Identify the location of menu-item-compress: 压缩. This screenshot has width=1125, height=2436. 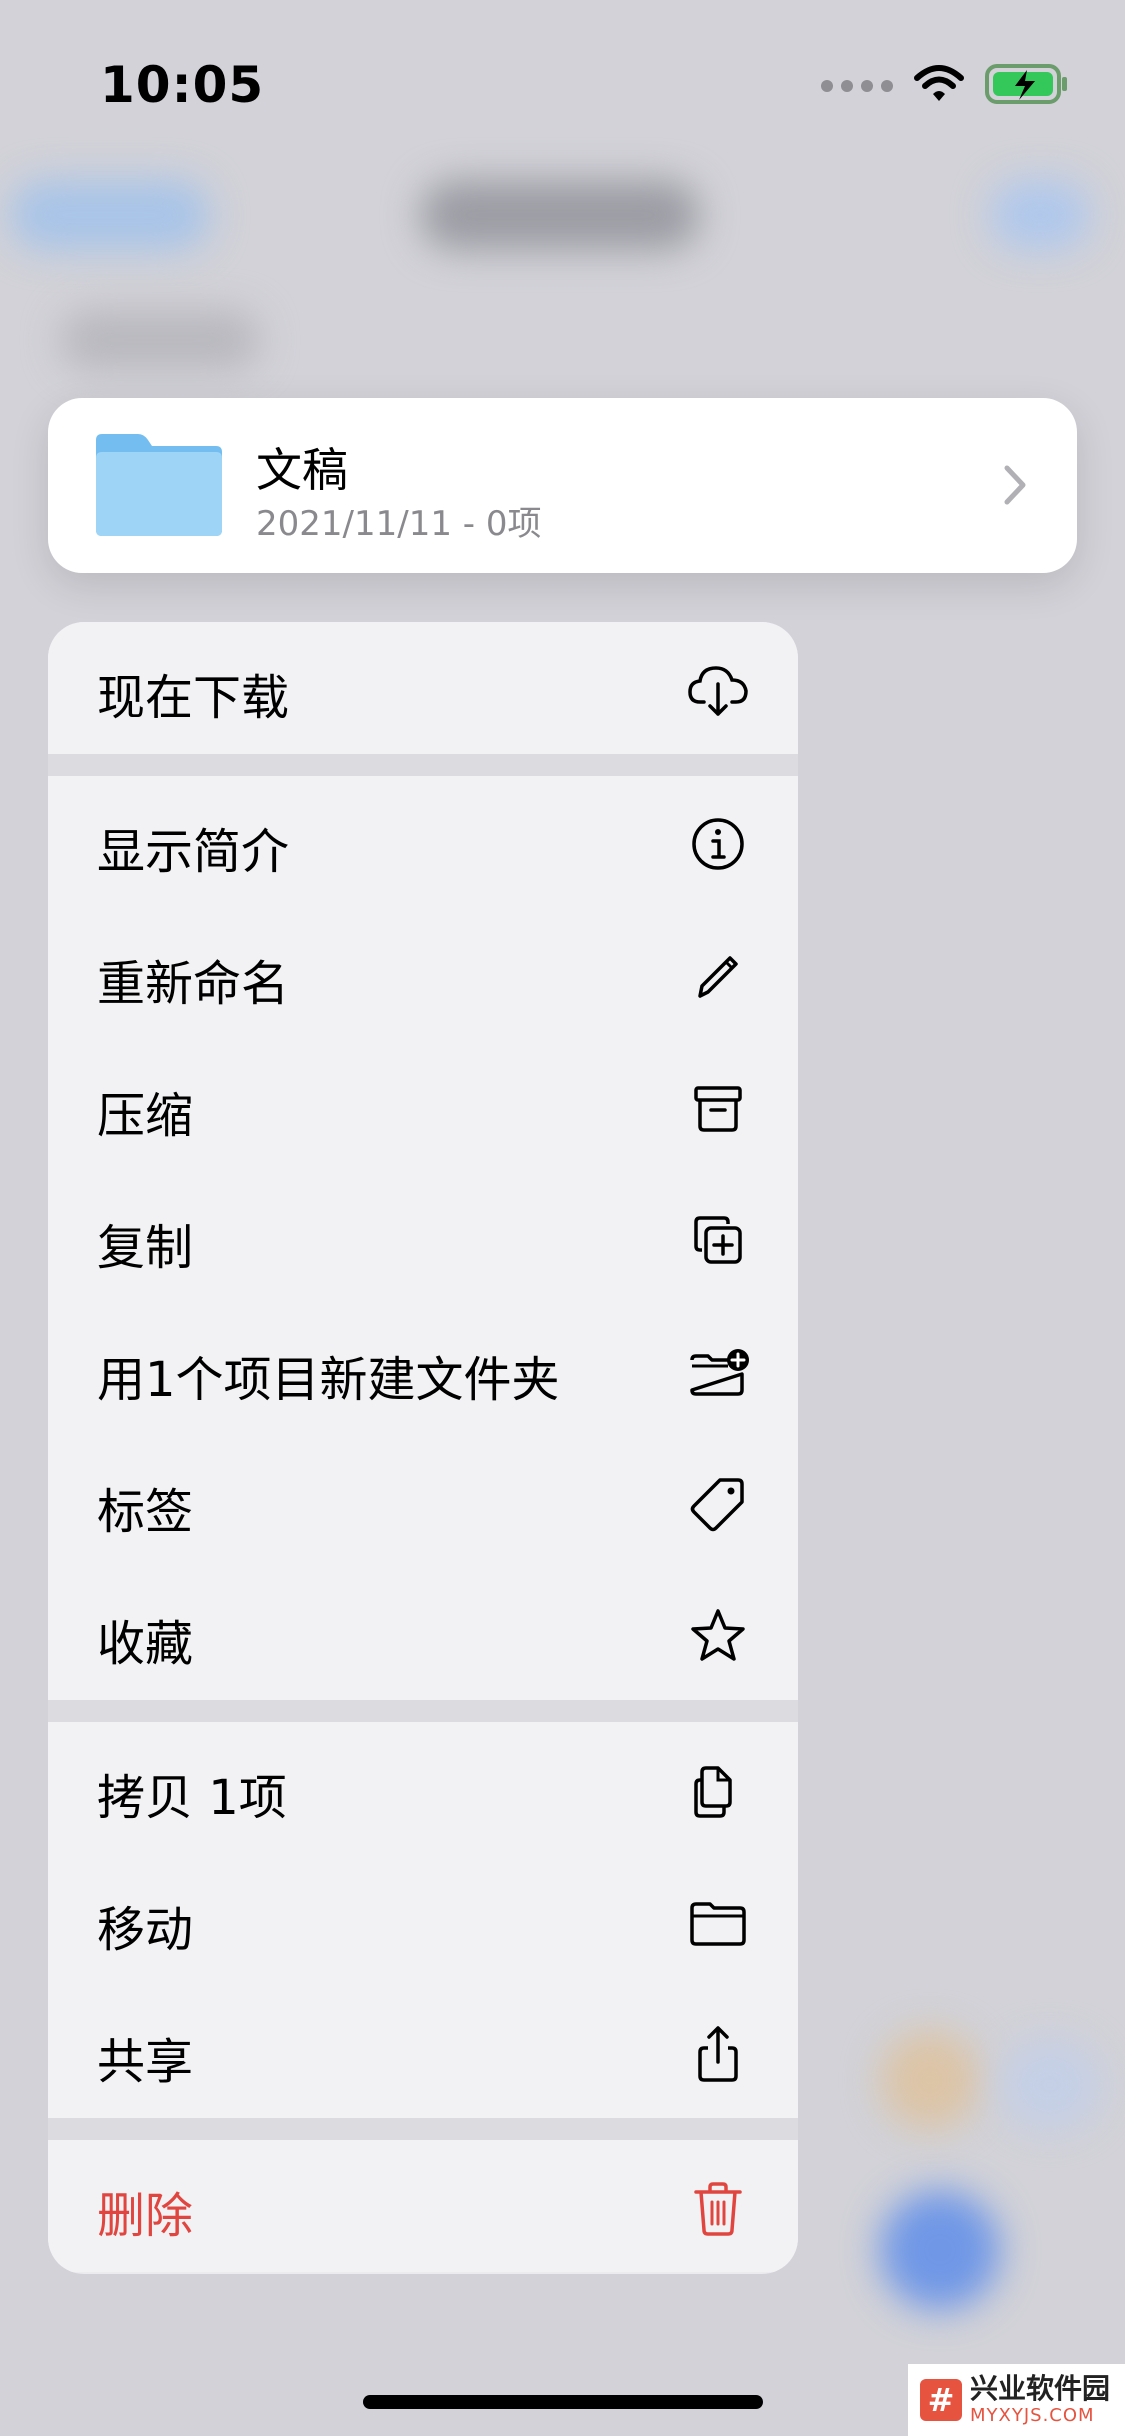
(423, 1106).